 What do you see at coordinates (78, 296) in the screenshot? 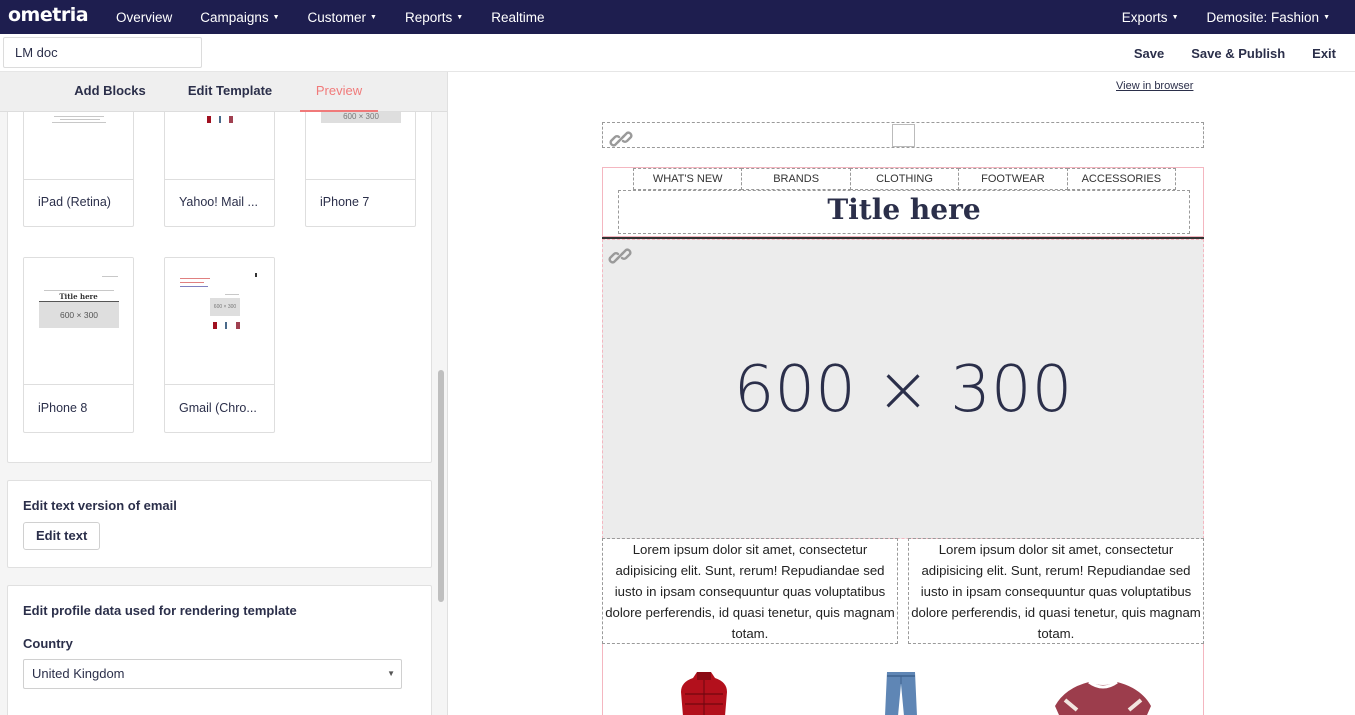
I see `thumb-title: Title here` at bounding box center [78, 296].